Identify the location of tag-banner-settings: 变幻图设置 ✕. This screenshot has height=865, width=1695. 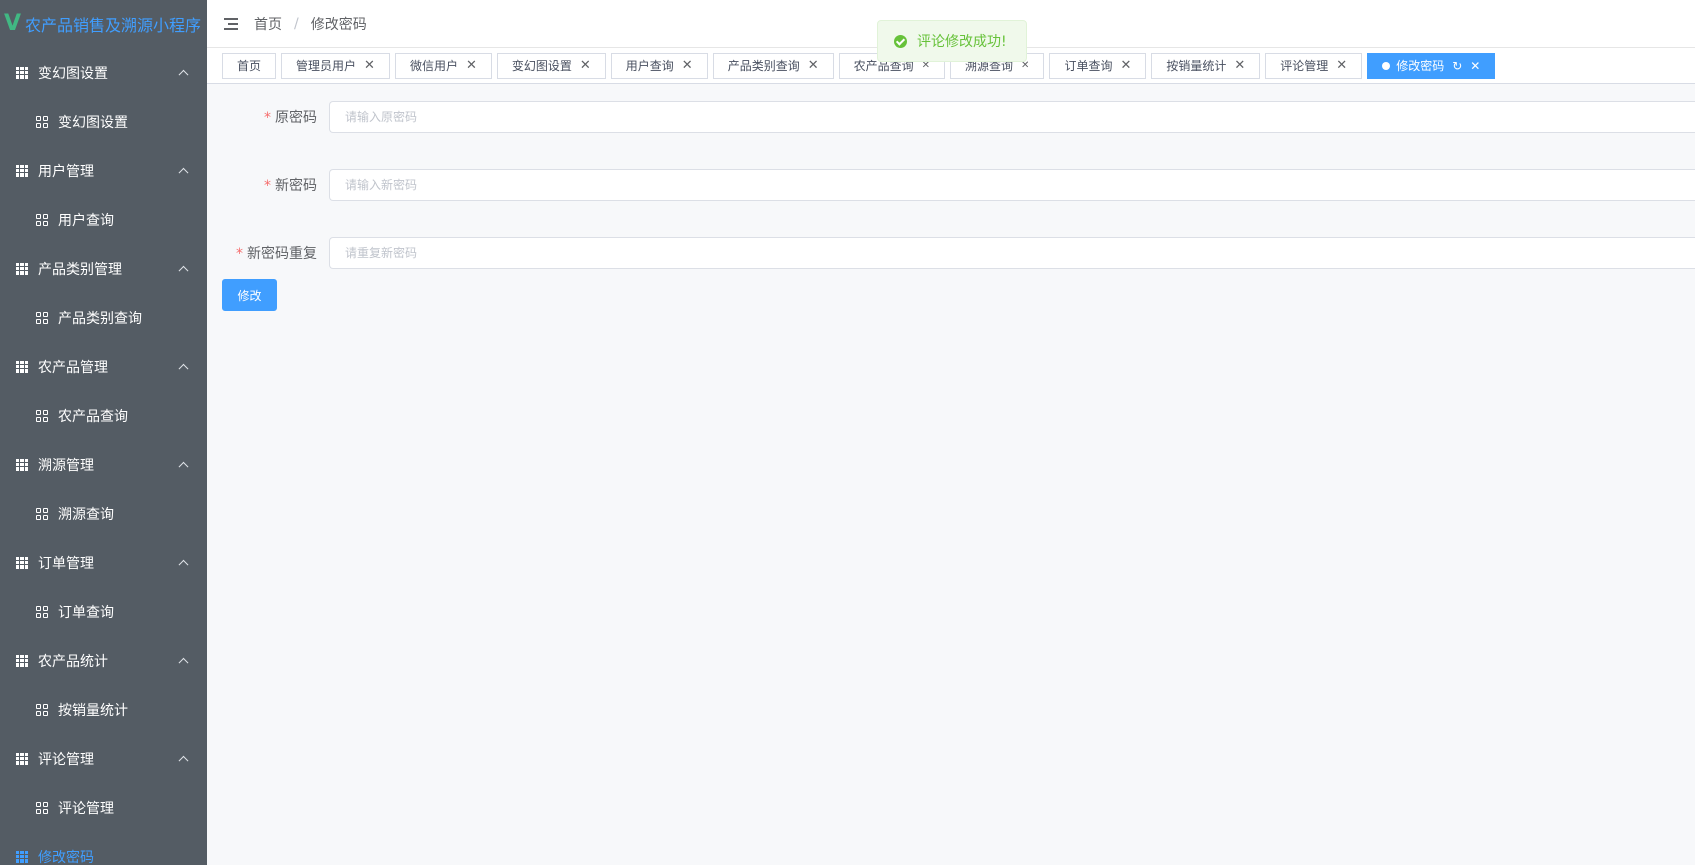
(551, 65).